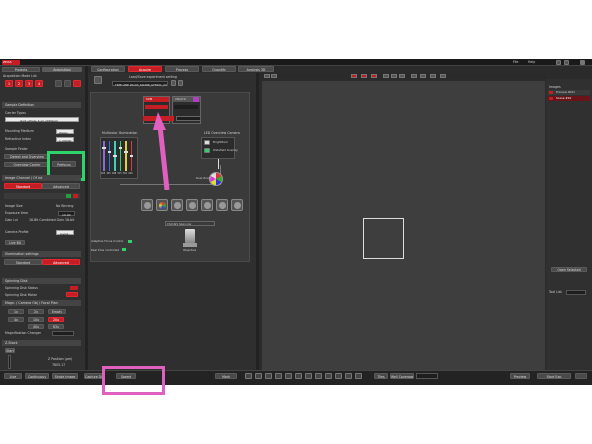 Image resolution: width=592 pixels, height=444 pixels. Describe the element at coordinates (207, 150) in the screenshot. I see `widefield-icon` at that location.